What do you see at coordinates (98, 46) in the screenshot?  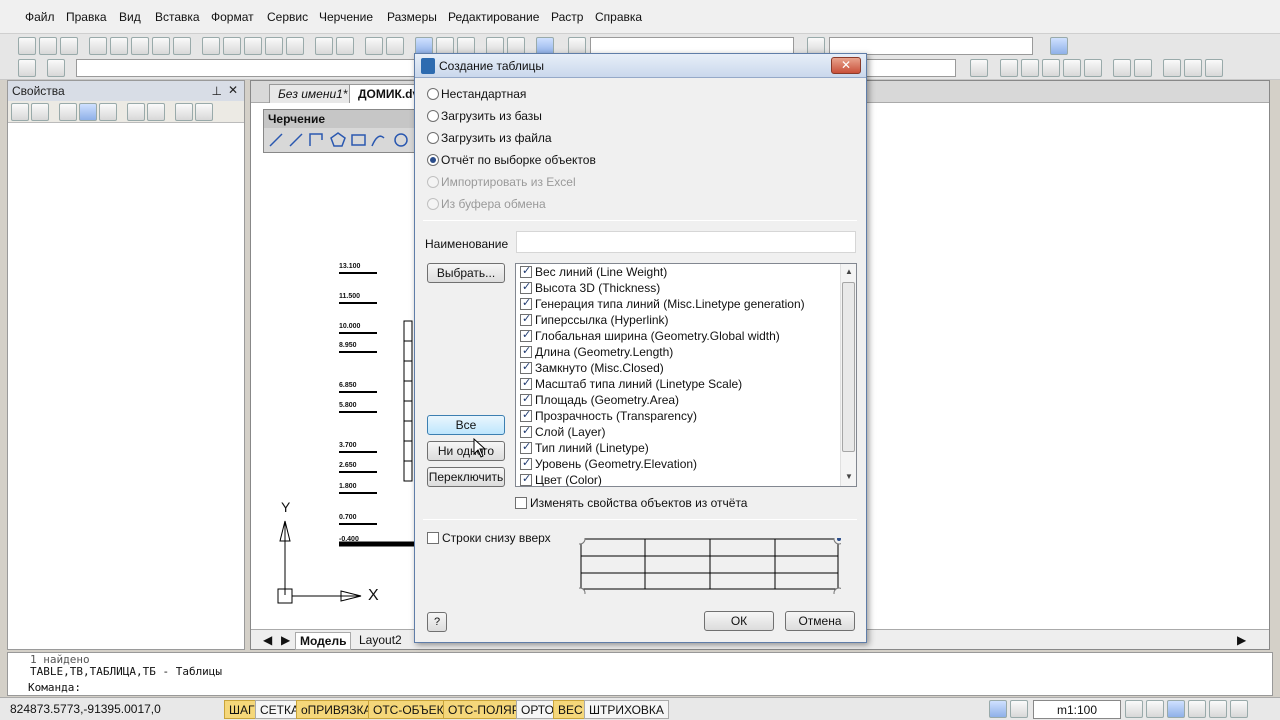 I see `print-icon` at bounding box center [98, 46].